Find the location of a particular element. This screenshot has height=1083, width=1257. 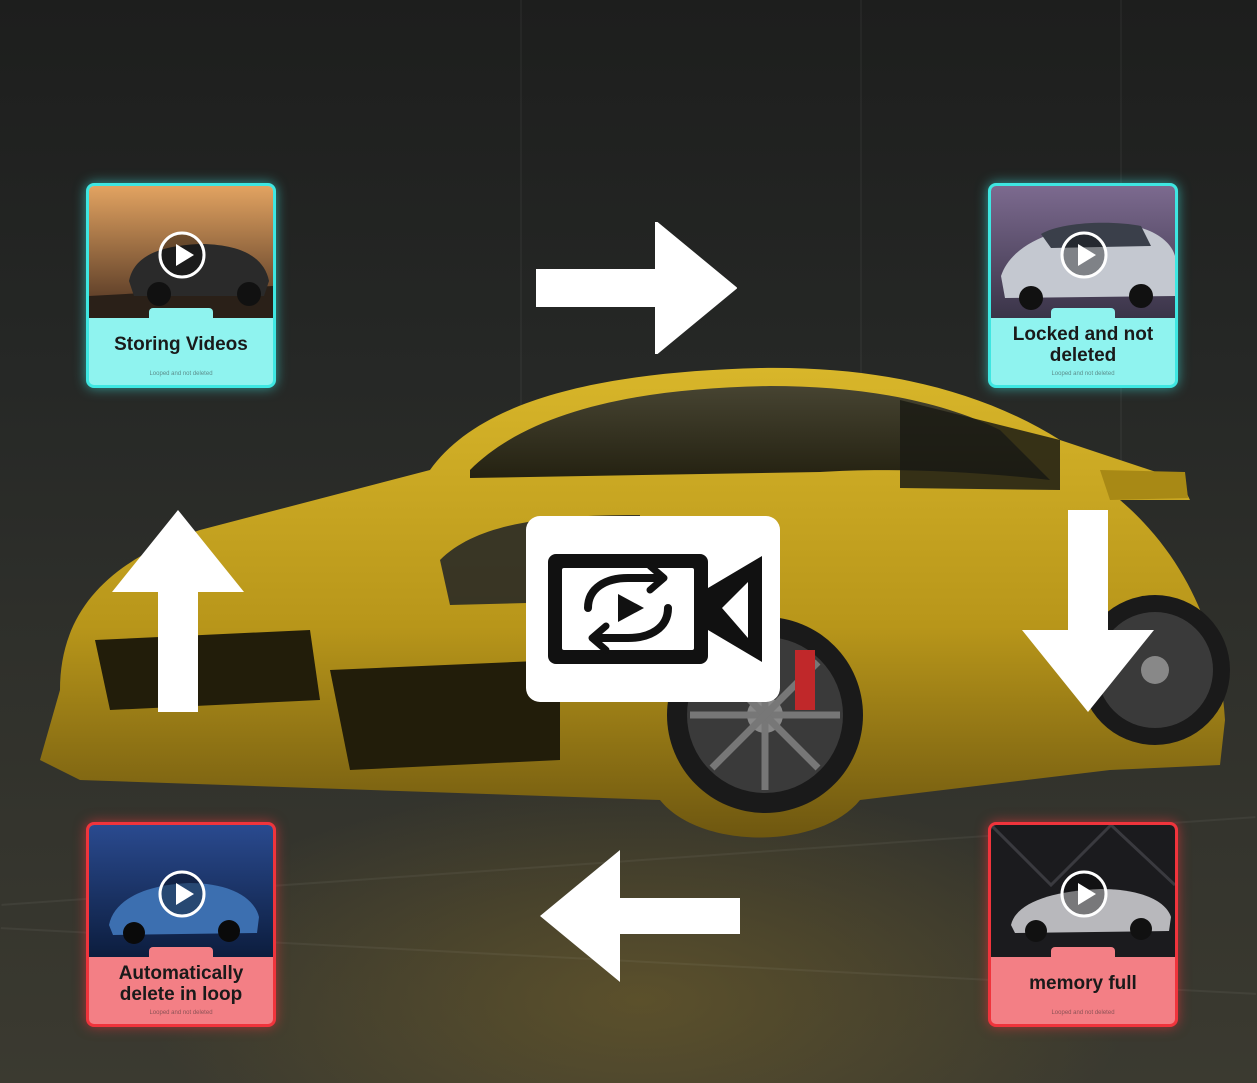

arrow-left-icon is located at coordinates (640, 916).